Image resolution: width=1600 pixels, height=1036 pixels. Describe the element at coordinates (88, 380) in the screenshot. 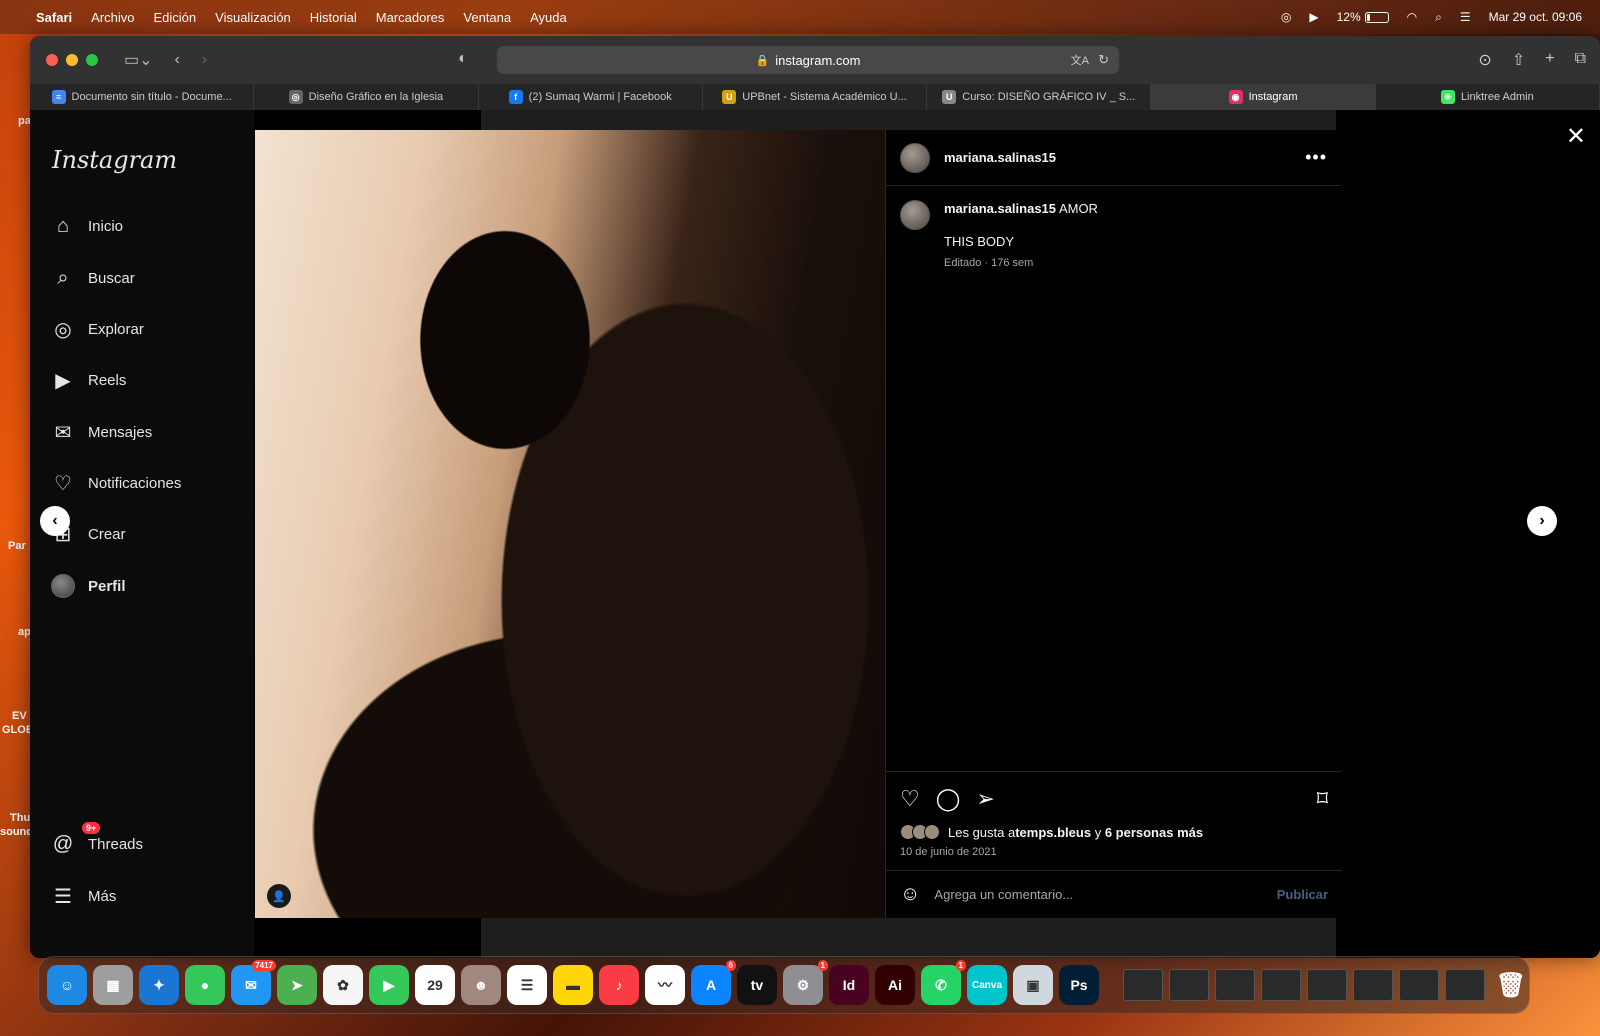

I see `sidebar-item-reels: ▶ Reels` at that location.